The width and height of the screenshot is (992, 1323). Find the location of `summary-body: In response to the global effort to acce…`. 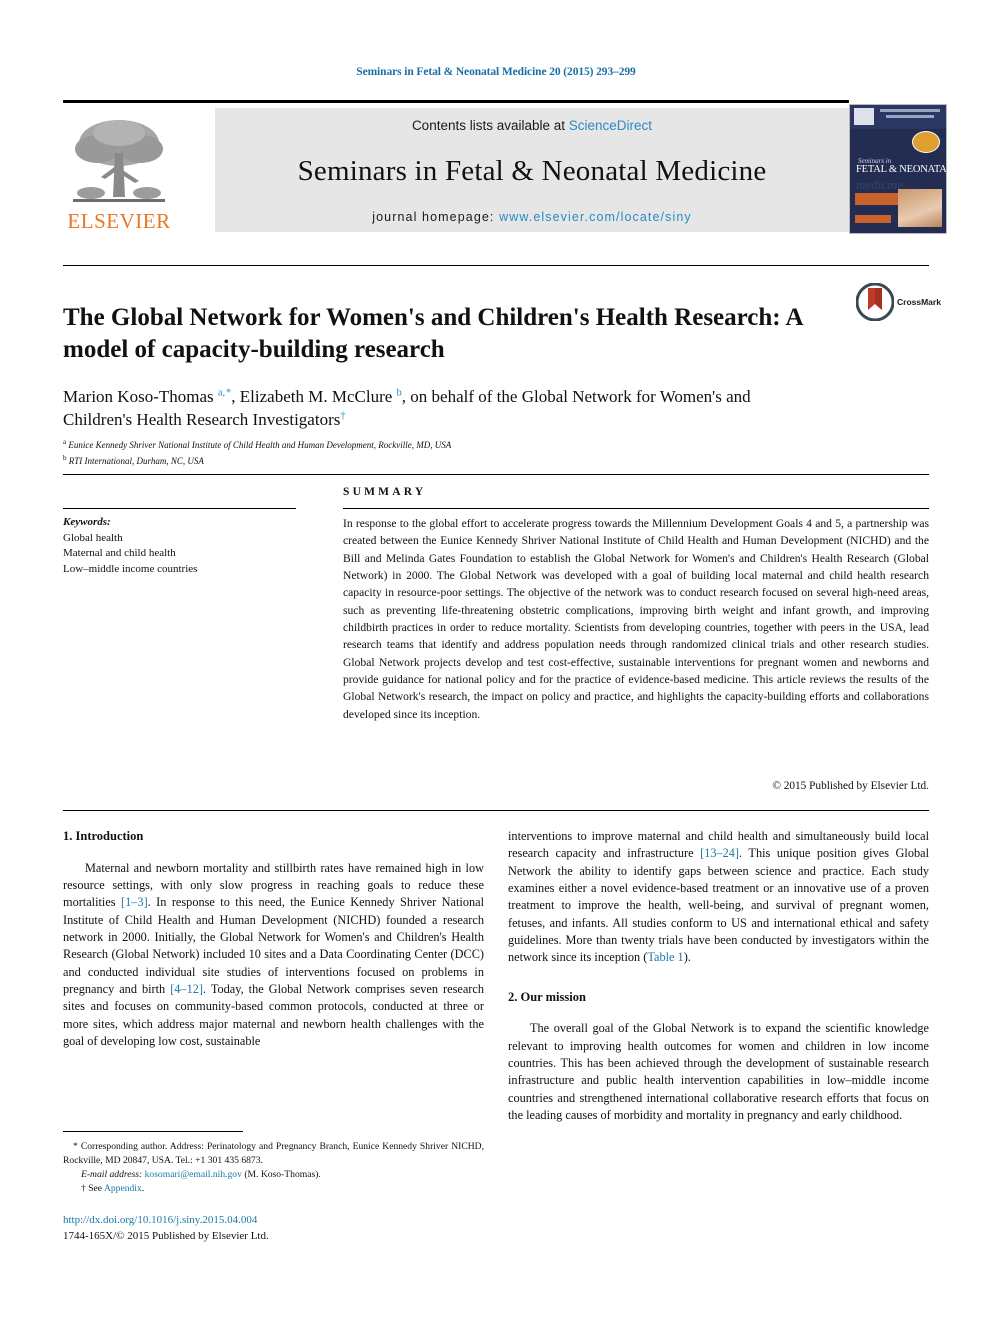

summary-body: In response to the global effort to acce… is located at coordinates (636, 619).